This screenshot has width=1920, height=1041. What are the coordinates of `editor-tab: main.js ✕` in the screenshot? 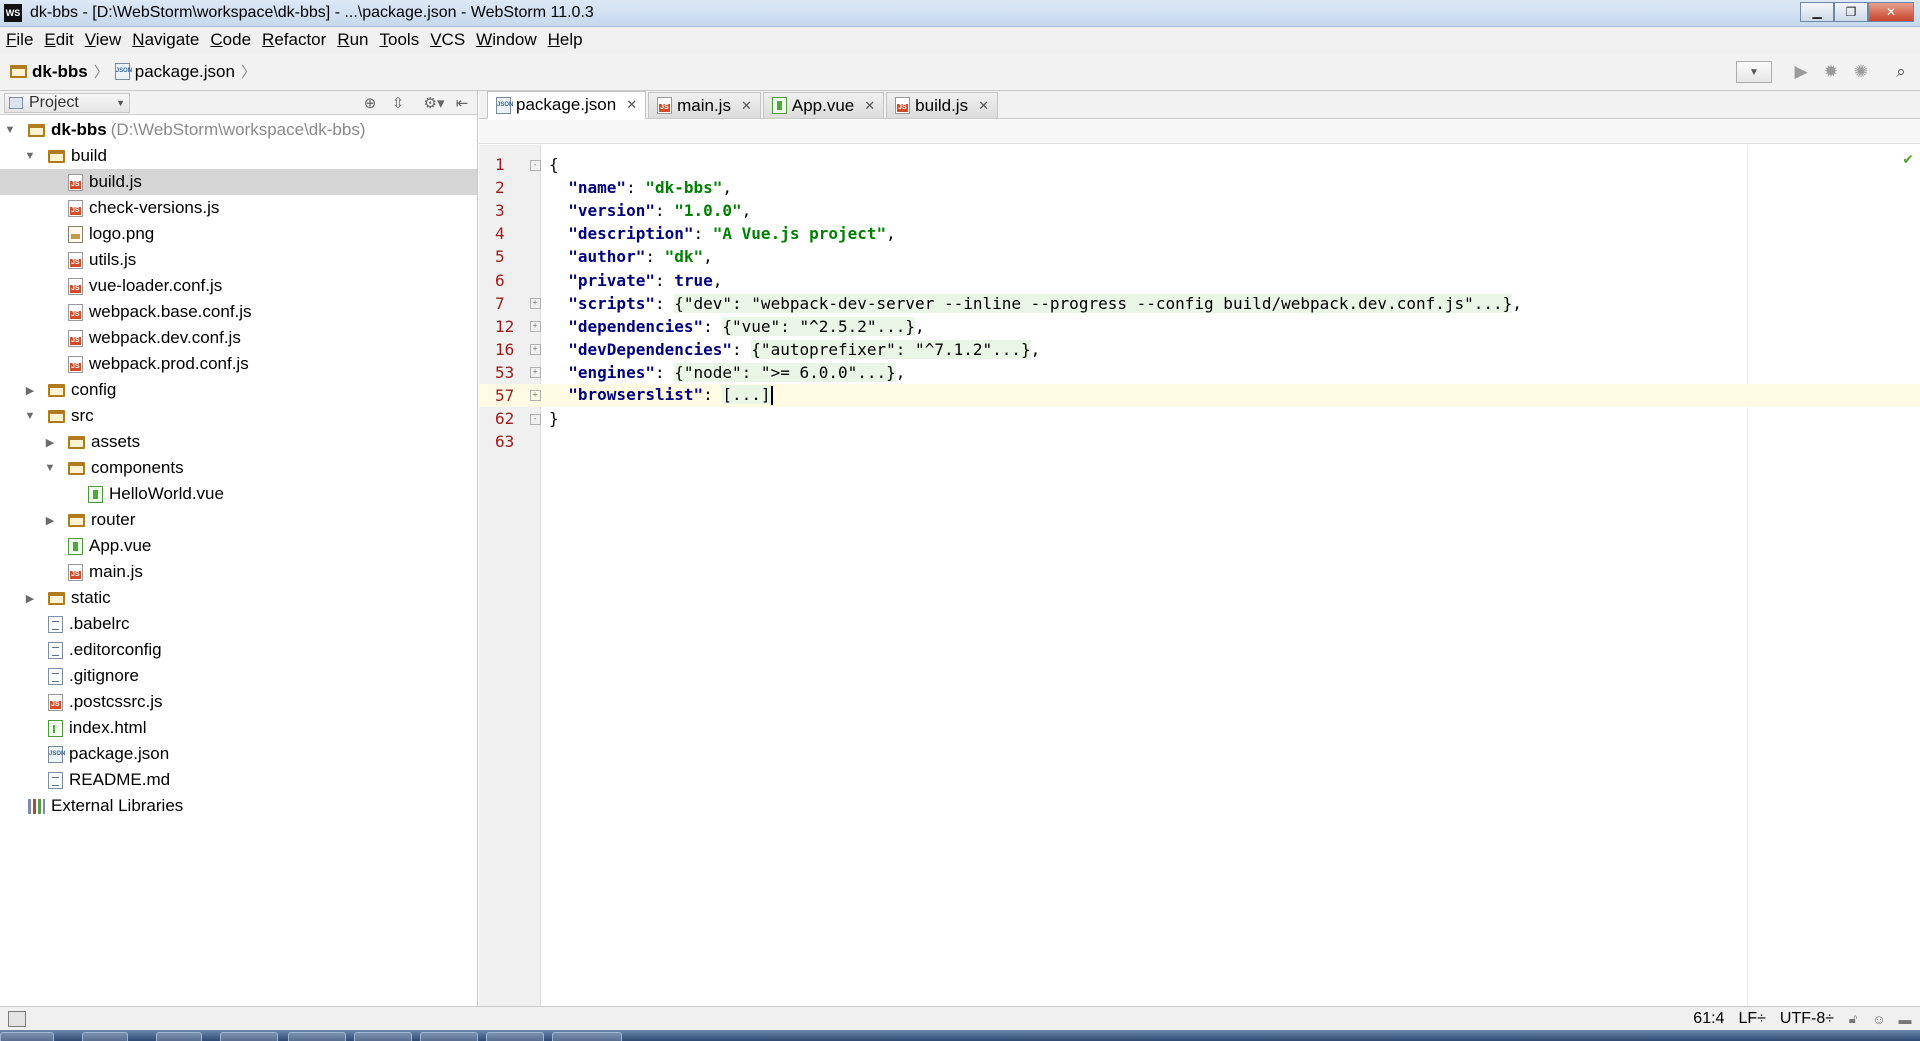 It's located at (704, 105).